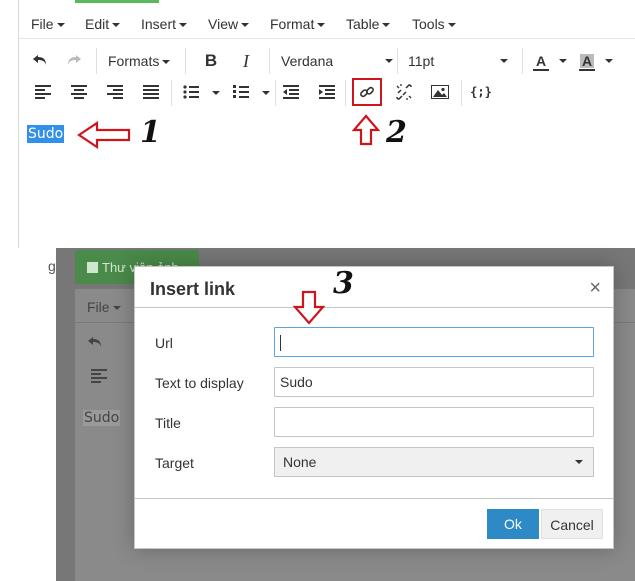 Image resolution: width=635 pixels, height=581 pixels. Describe the element at coordinates (458, 61) in the screenshot. I see `font-size-dropdown: 11pt` at that location.